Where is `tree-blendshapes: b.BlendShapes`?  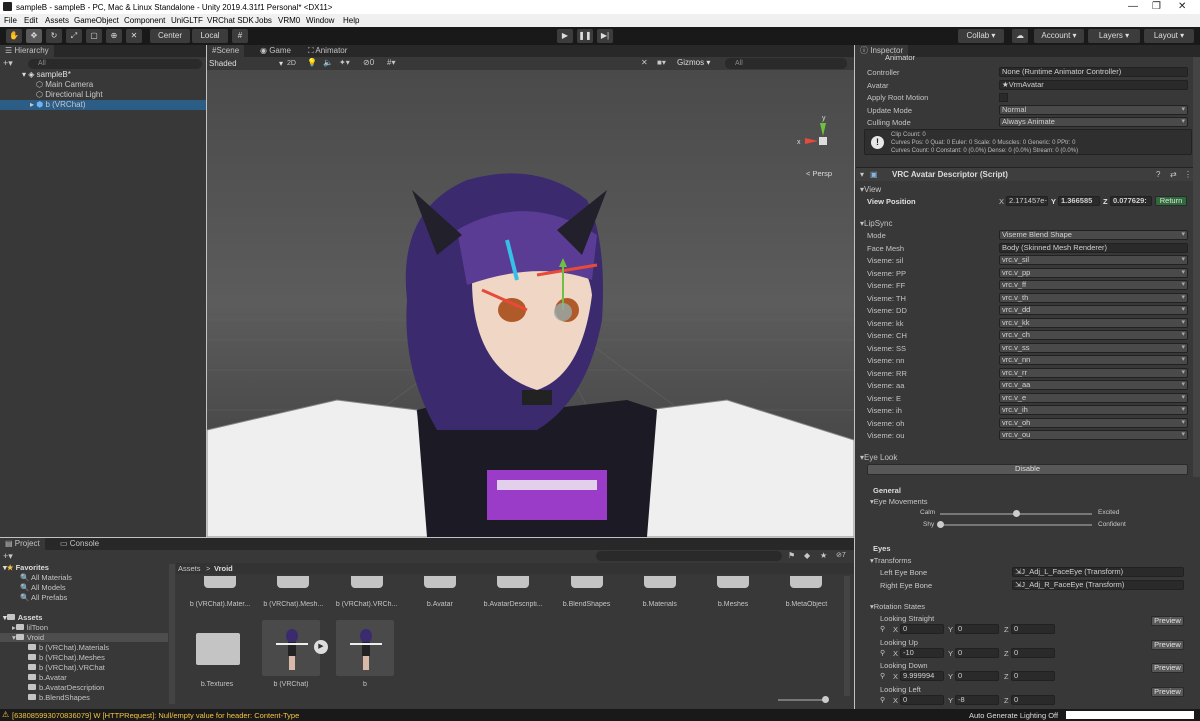
tree-blendshapes: b.BlendShapes is located at coordinates (59, 697).